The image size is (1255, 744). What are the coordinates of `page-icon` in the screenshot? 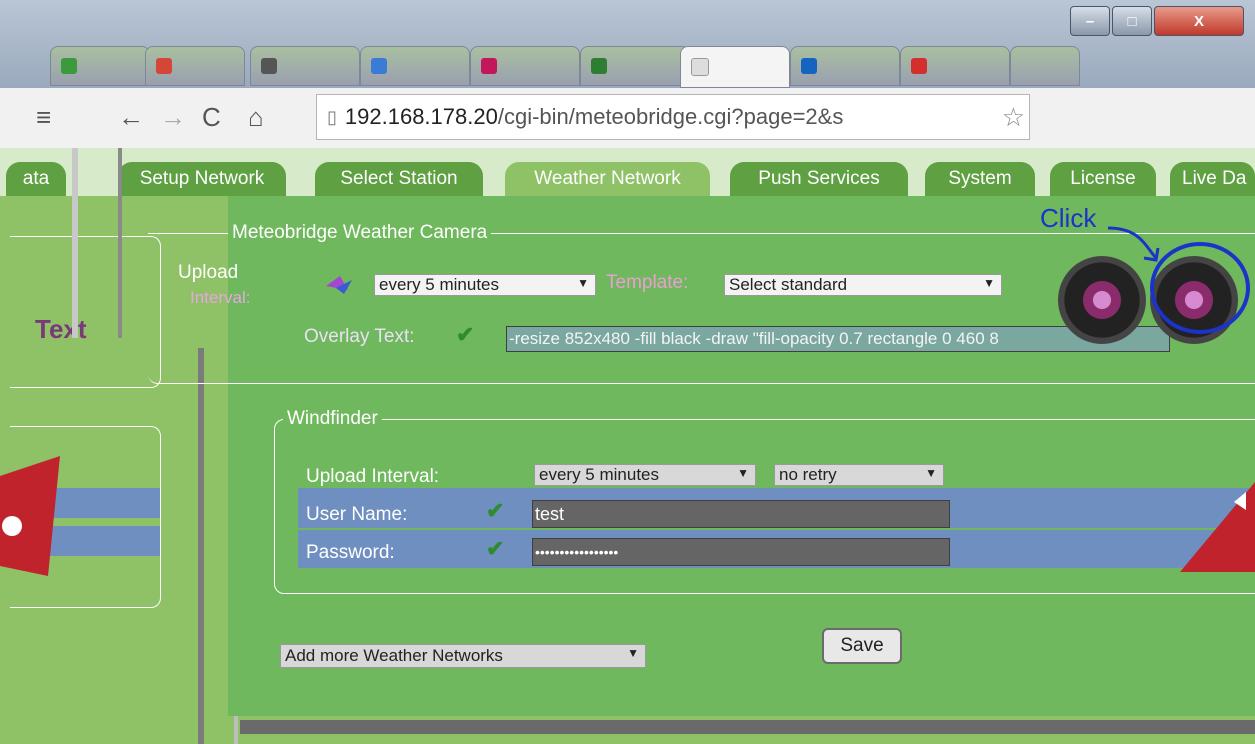 It's located at (700, 67).